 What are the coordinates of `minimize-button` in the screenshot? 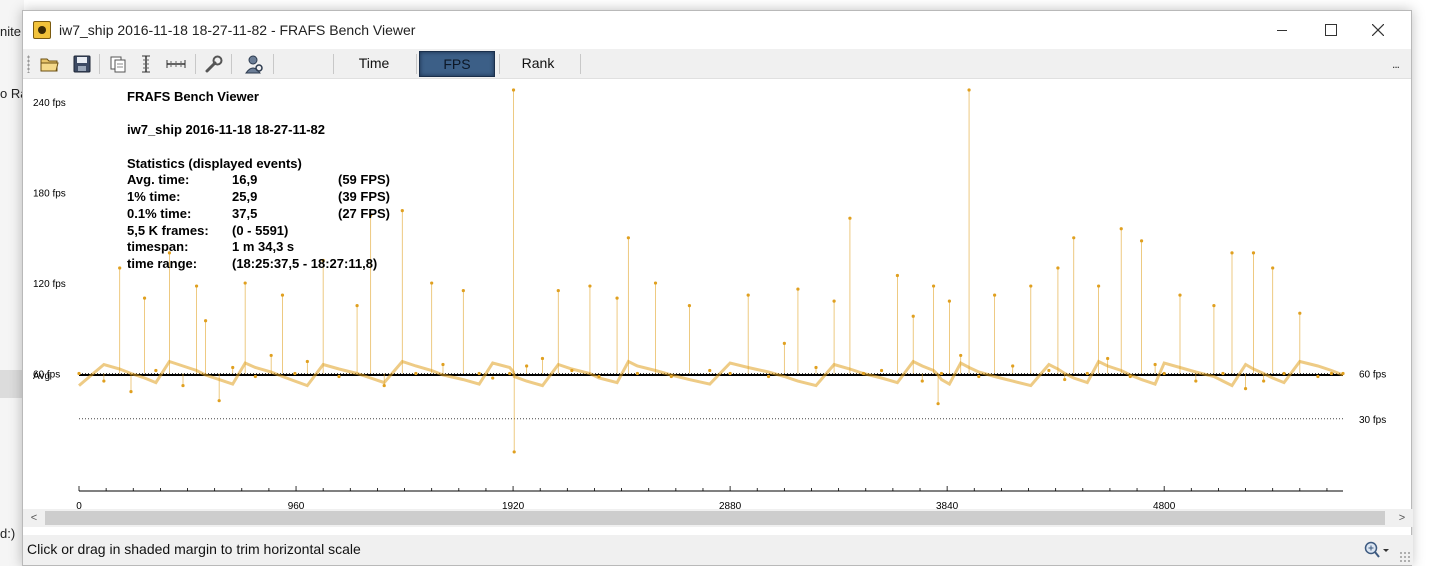 It's located at (1282, 30).